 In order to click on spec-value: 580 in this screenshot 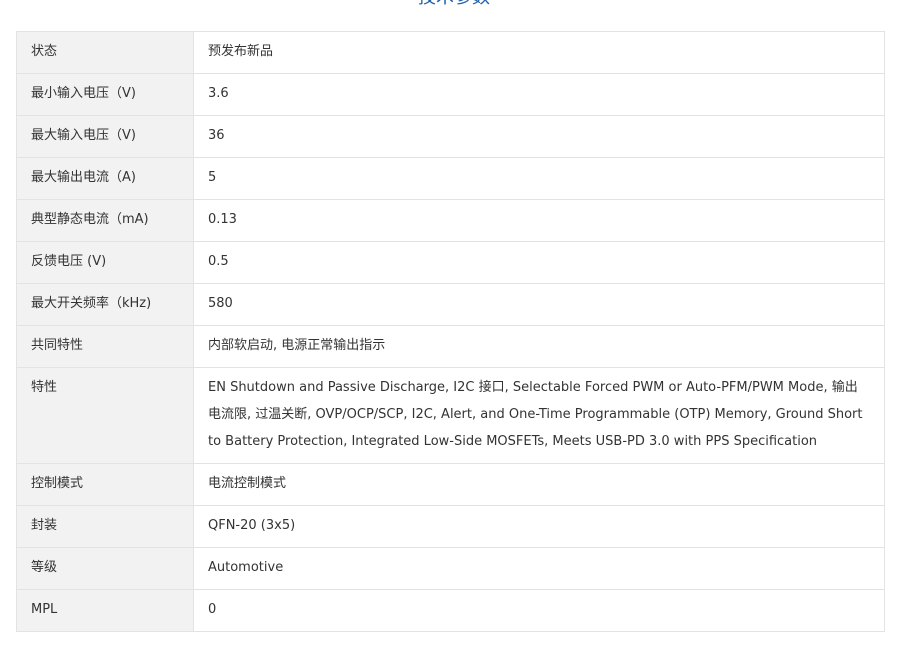, I will do `click(539, 304)`.